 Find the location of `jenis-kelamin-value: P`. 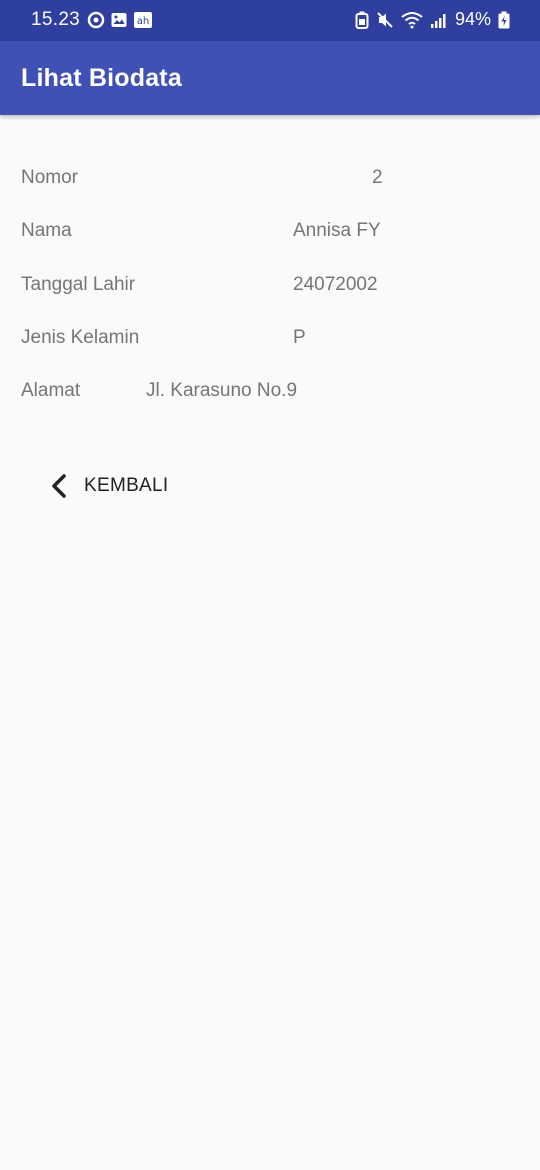

jenis-kelamin-value: P is located at coordinates (299, 337).